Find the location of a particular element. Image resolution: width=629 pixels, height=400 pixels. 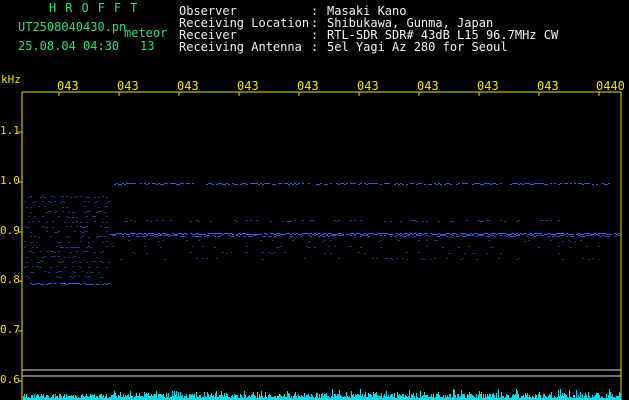

detection-tag: meteor is located at coordinates (146, 33).